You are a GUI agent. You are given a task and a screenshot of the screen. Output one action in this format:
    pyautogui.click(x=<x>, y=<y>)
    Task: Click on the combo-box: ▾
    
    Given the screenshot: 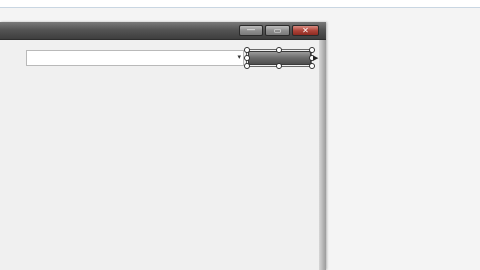 What is the action you would take?
    pyautogui.click(x=135, y=58)
    